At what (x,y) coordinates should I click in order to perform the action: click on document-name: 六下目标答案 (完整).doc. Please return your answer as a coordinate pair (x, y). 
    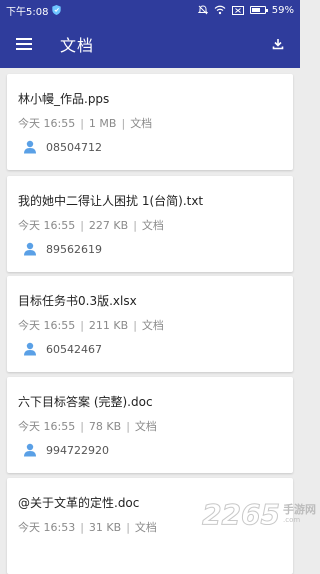
    Looking at the image, I should click on (150, 402).